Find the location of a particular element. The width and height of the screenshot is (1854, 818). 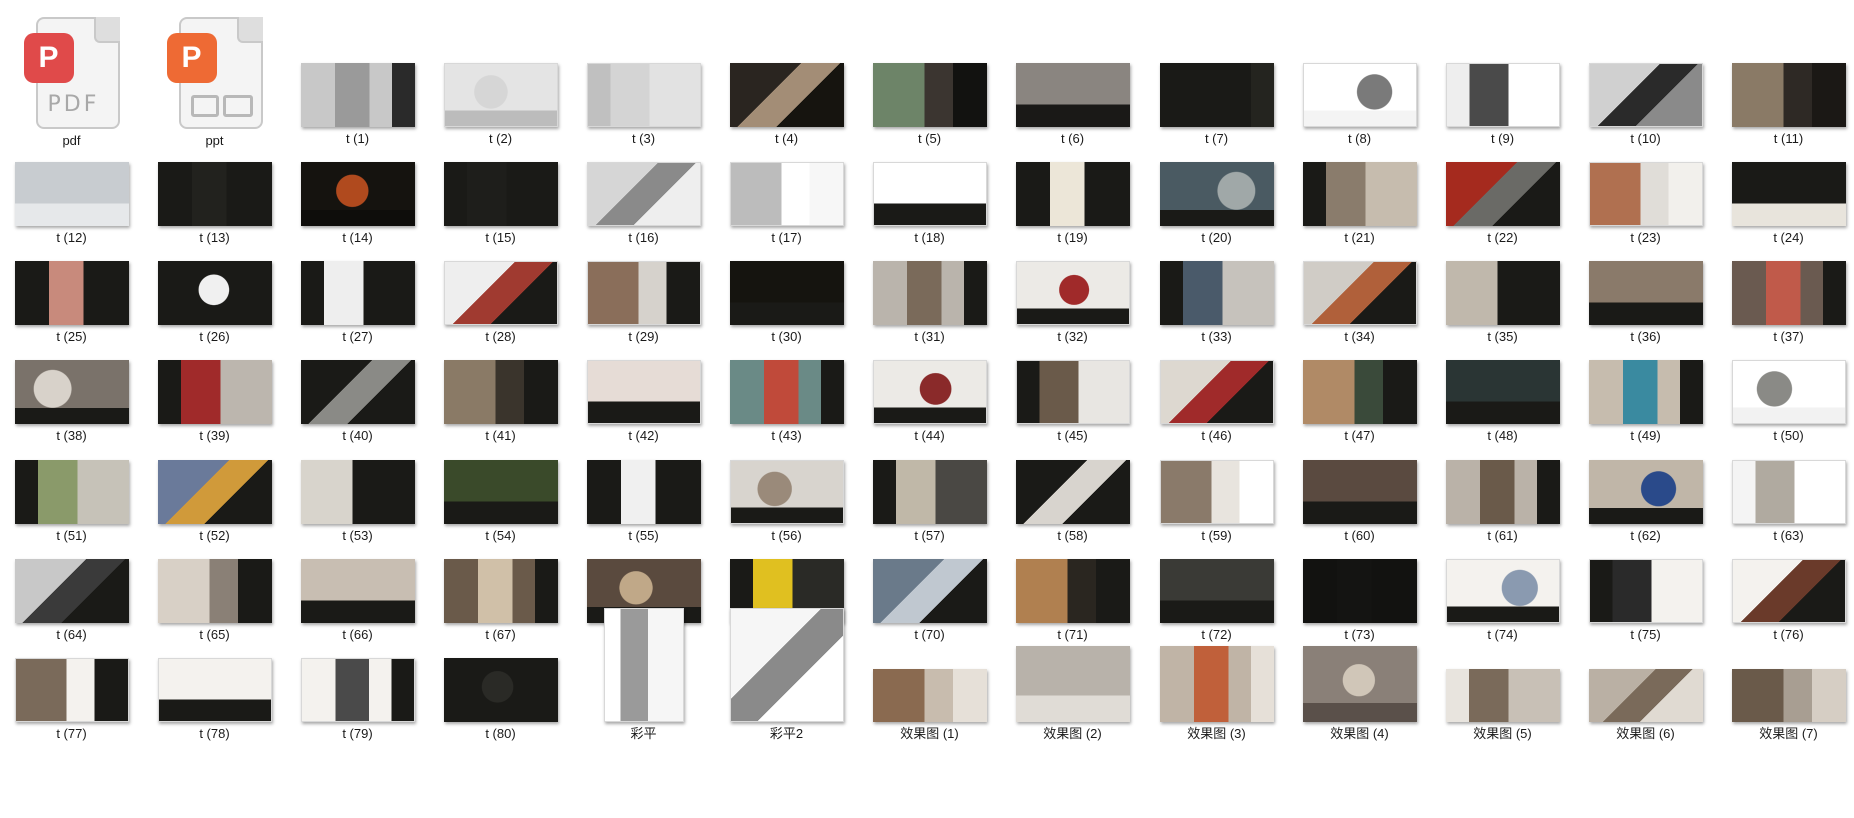

file-item: t (20) is located at coordinates (1216, 204).